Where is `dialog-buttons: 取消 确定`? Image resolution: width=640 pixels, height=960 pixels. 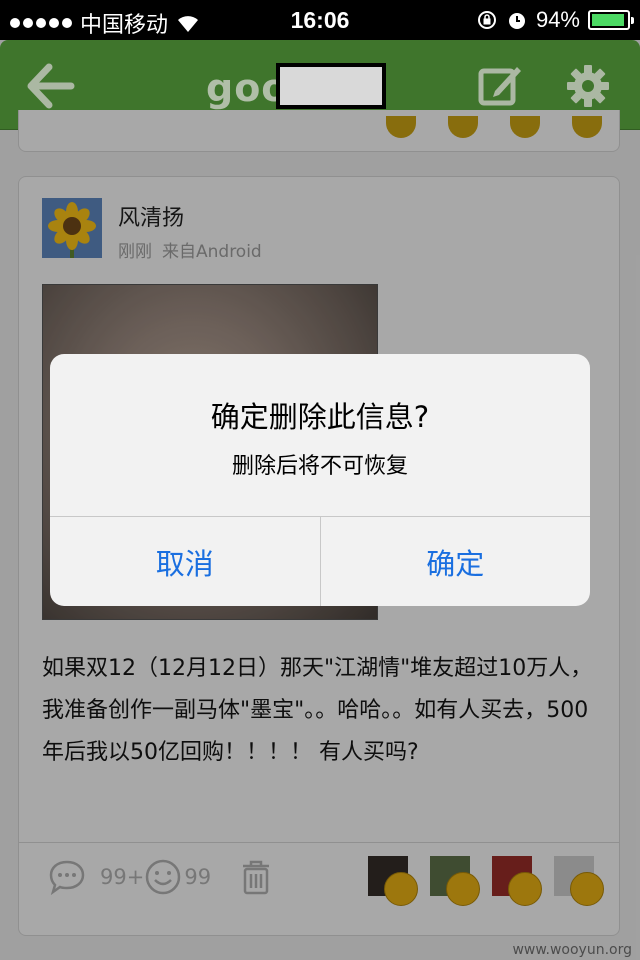 dialog-buttons: 取消 确定 is located at coordinates (320, 561).